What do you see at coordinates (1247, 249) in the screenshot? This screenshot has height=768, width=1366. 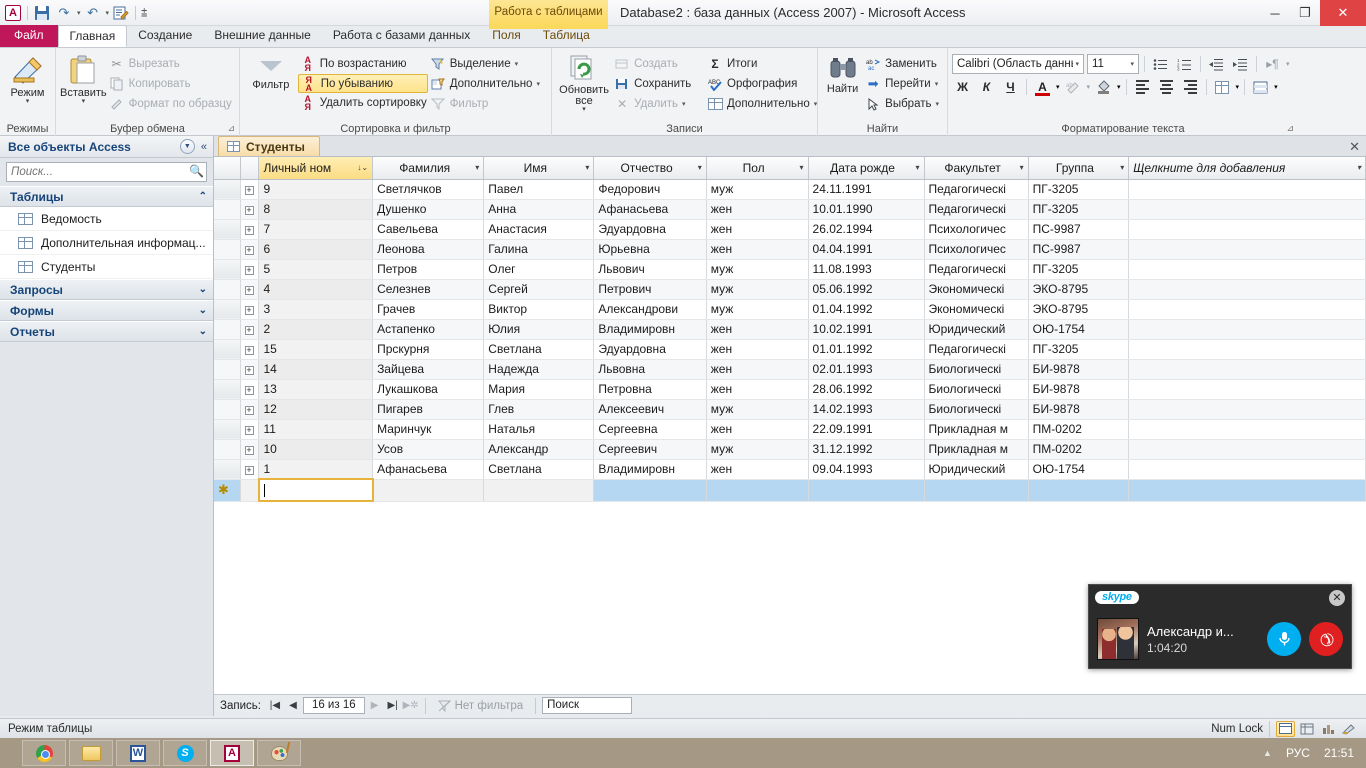 I see `cell-3-add` at bounding box center [1247, 249].